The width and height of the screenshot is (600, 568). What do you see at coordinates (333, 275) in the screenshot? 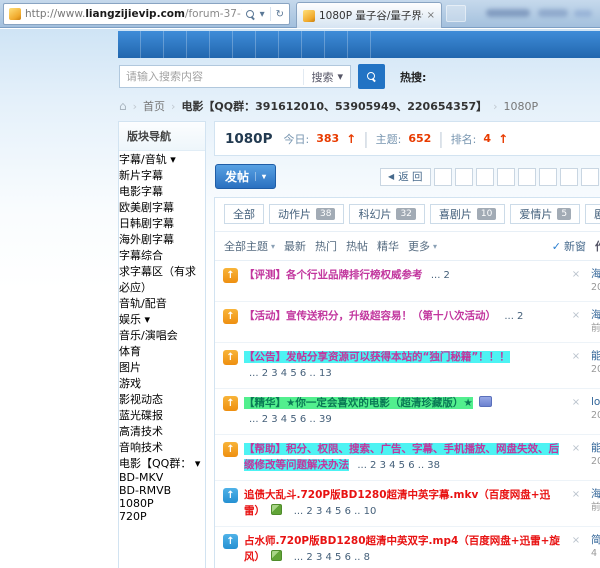
I see `thread-title-link: 【评测】各个行业品牌排行榜权威参考` at bounding box center [333, 275].